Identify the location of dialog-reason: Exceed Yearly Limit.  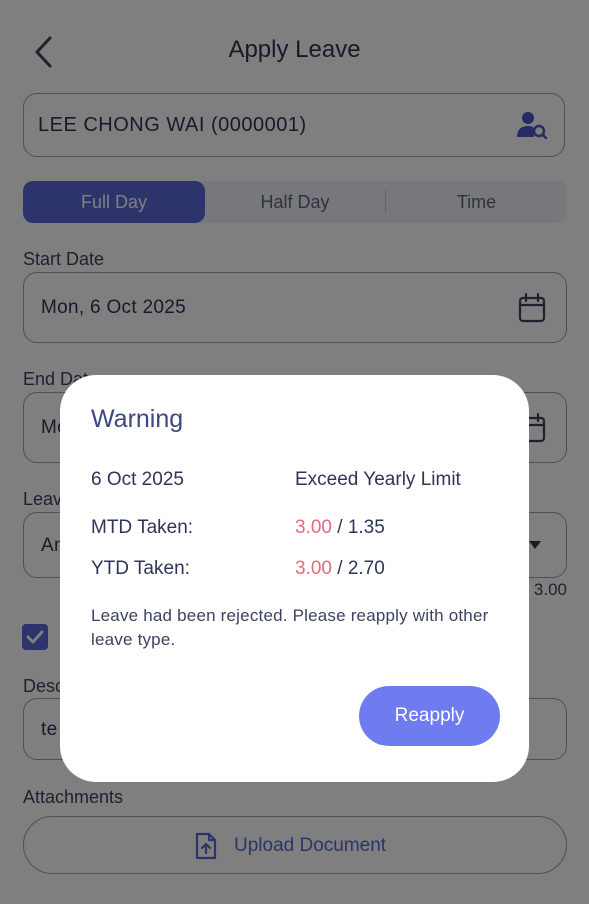
(378, 479).